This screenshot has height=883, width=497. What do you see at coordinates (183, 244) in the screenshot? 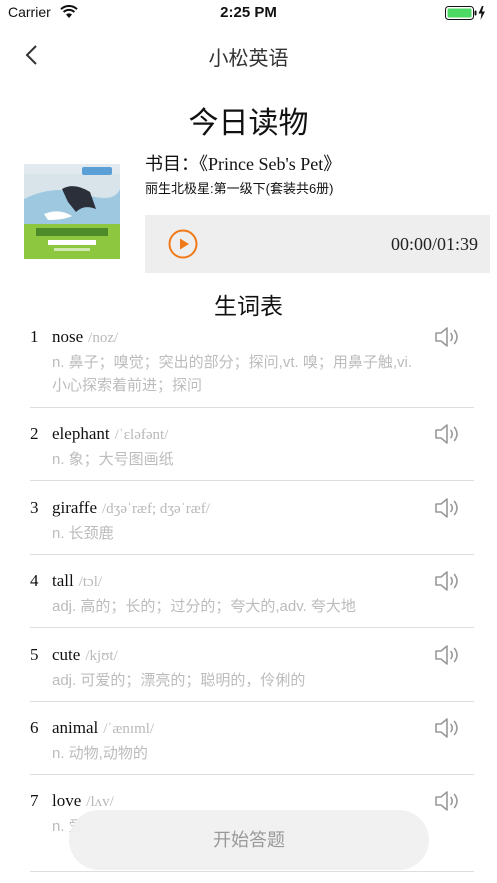
I see `play-icon` at bounding box center [183, 244].